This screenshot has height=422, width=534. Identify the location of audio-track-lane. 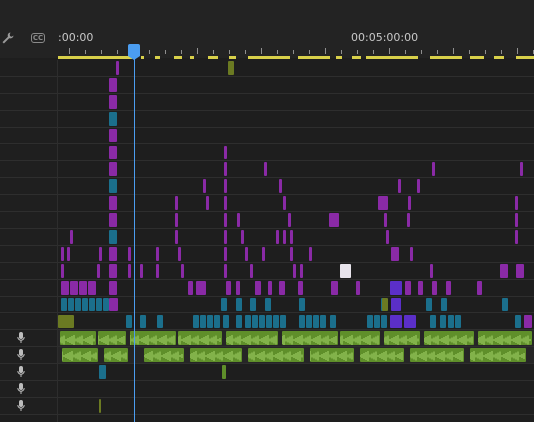
(295, 373).